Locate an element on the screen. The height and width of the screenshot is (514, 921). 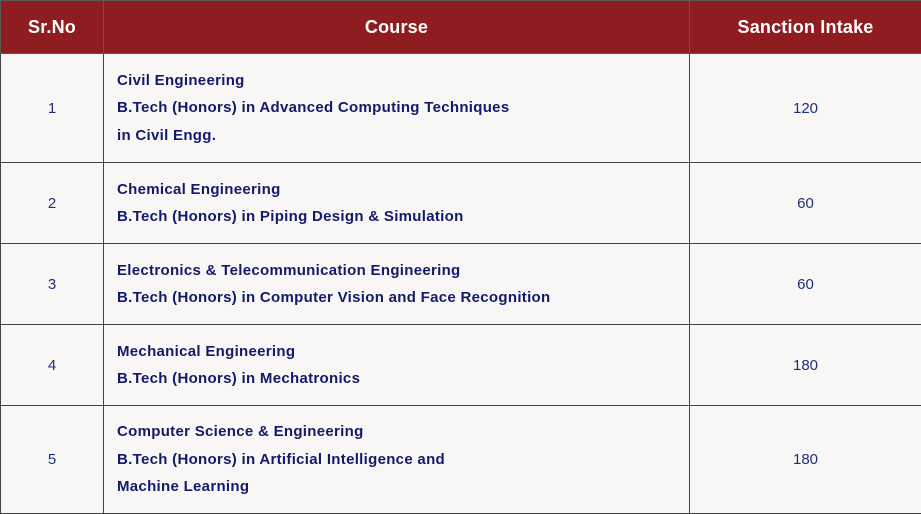
honors-program-continued: in Civil Engg. is located at coordinates (167, 135).